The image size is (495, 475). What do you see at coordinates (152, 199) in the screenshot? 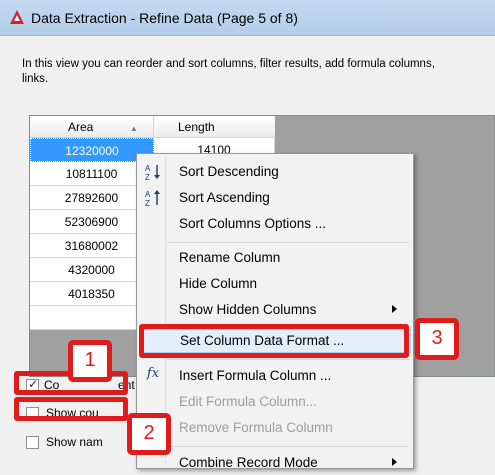
I see `sort-ascending-icon: A Z` at bounding box center [152, 199].